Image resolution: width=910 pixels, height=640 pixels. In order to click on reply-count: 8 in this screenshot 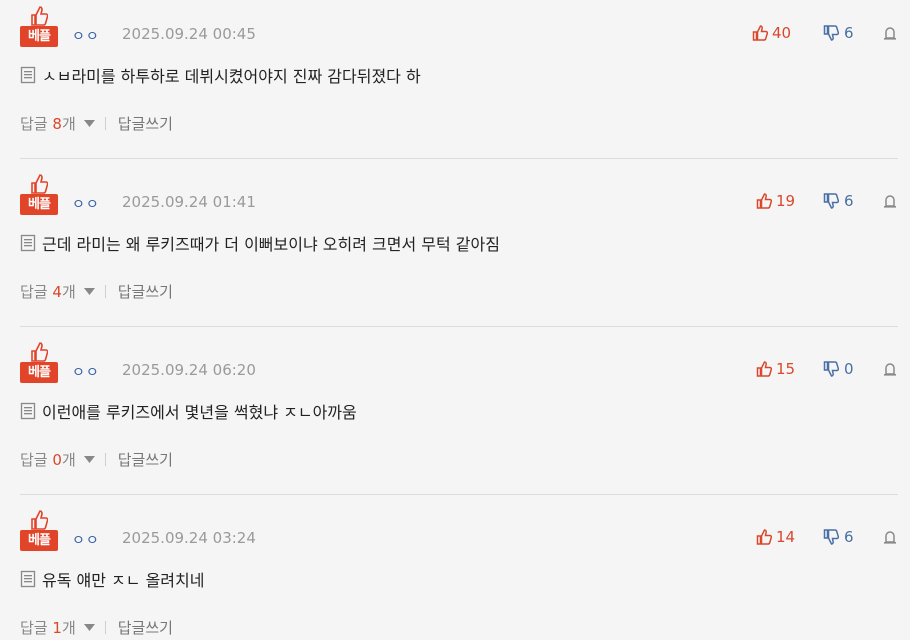, I will do `click(57, 123)`.